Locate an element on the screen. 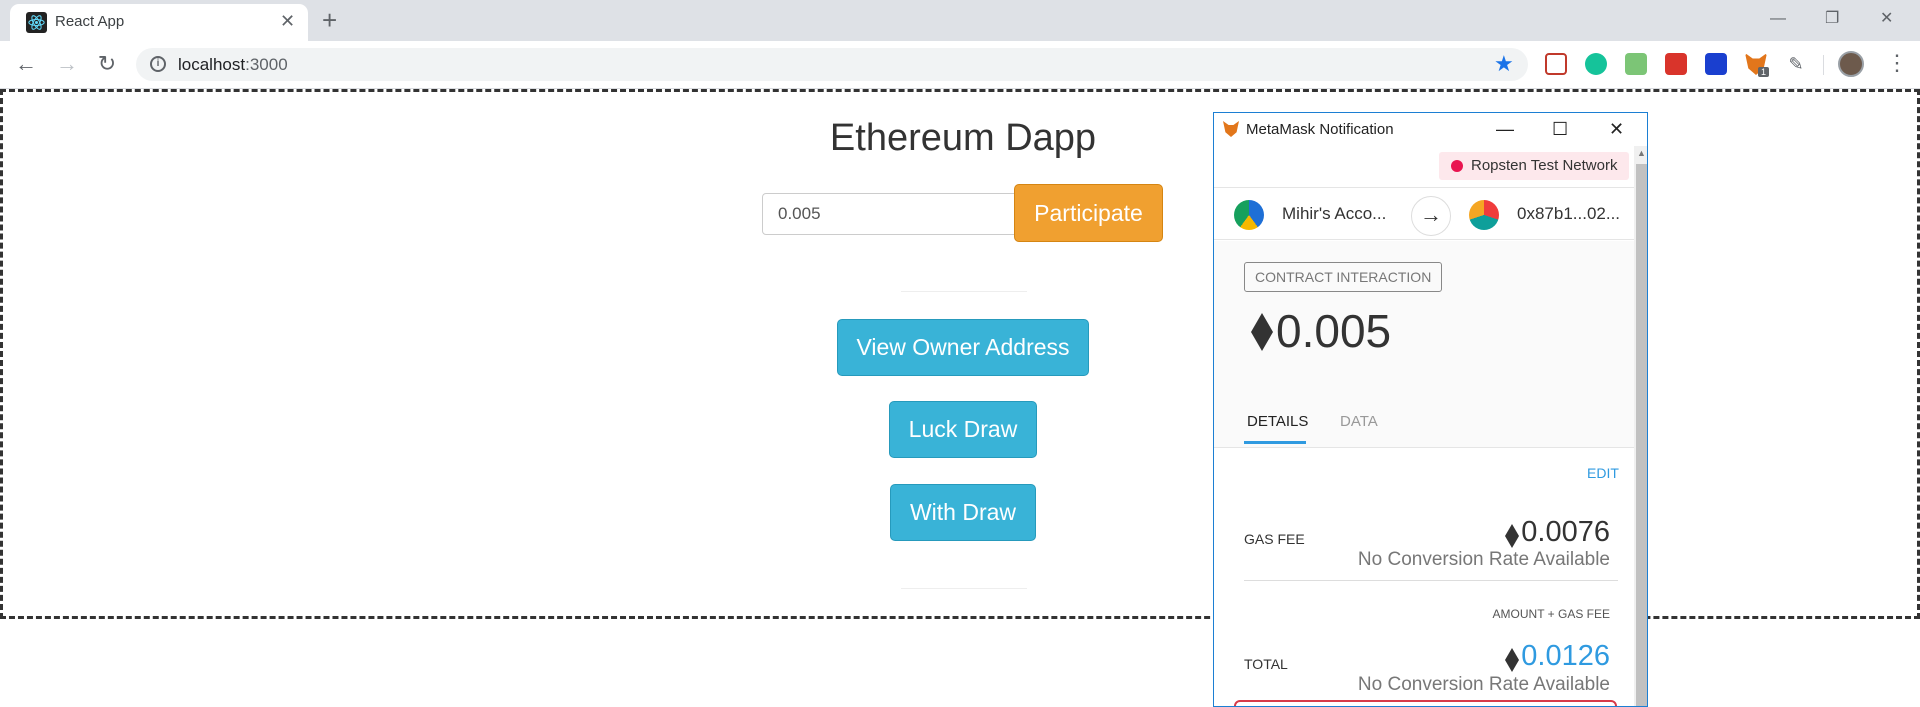  bookmark-star-icon: ★ is located at coordinates (1504, 64).